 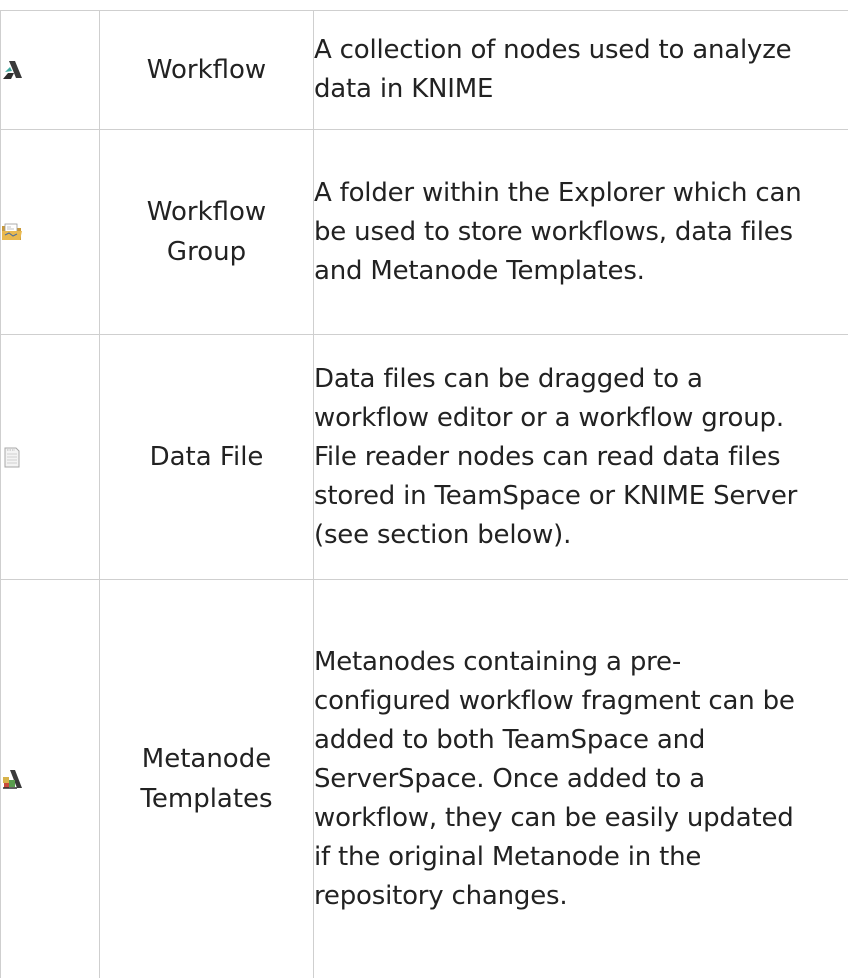 I want to click on item-name-cell: Workflow, so click(x=207, y=70).